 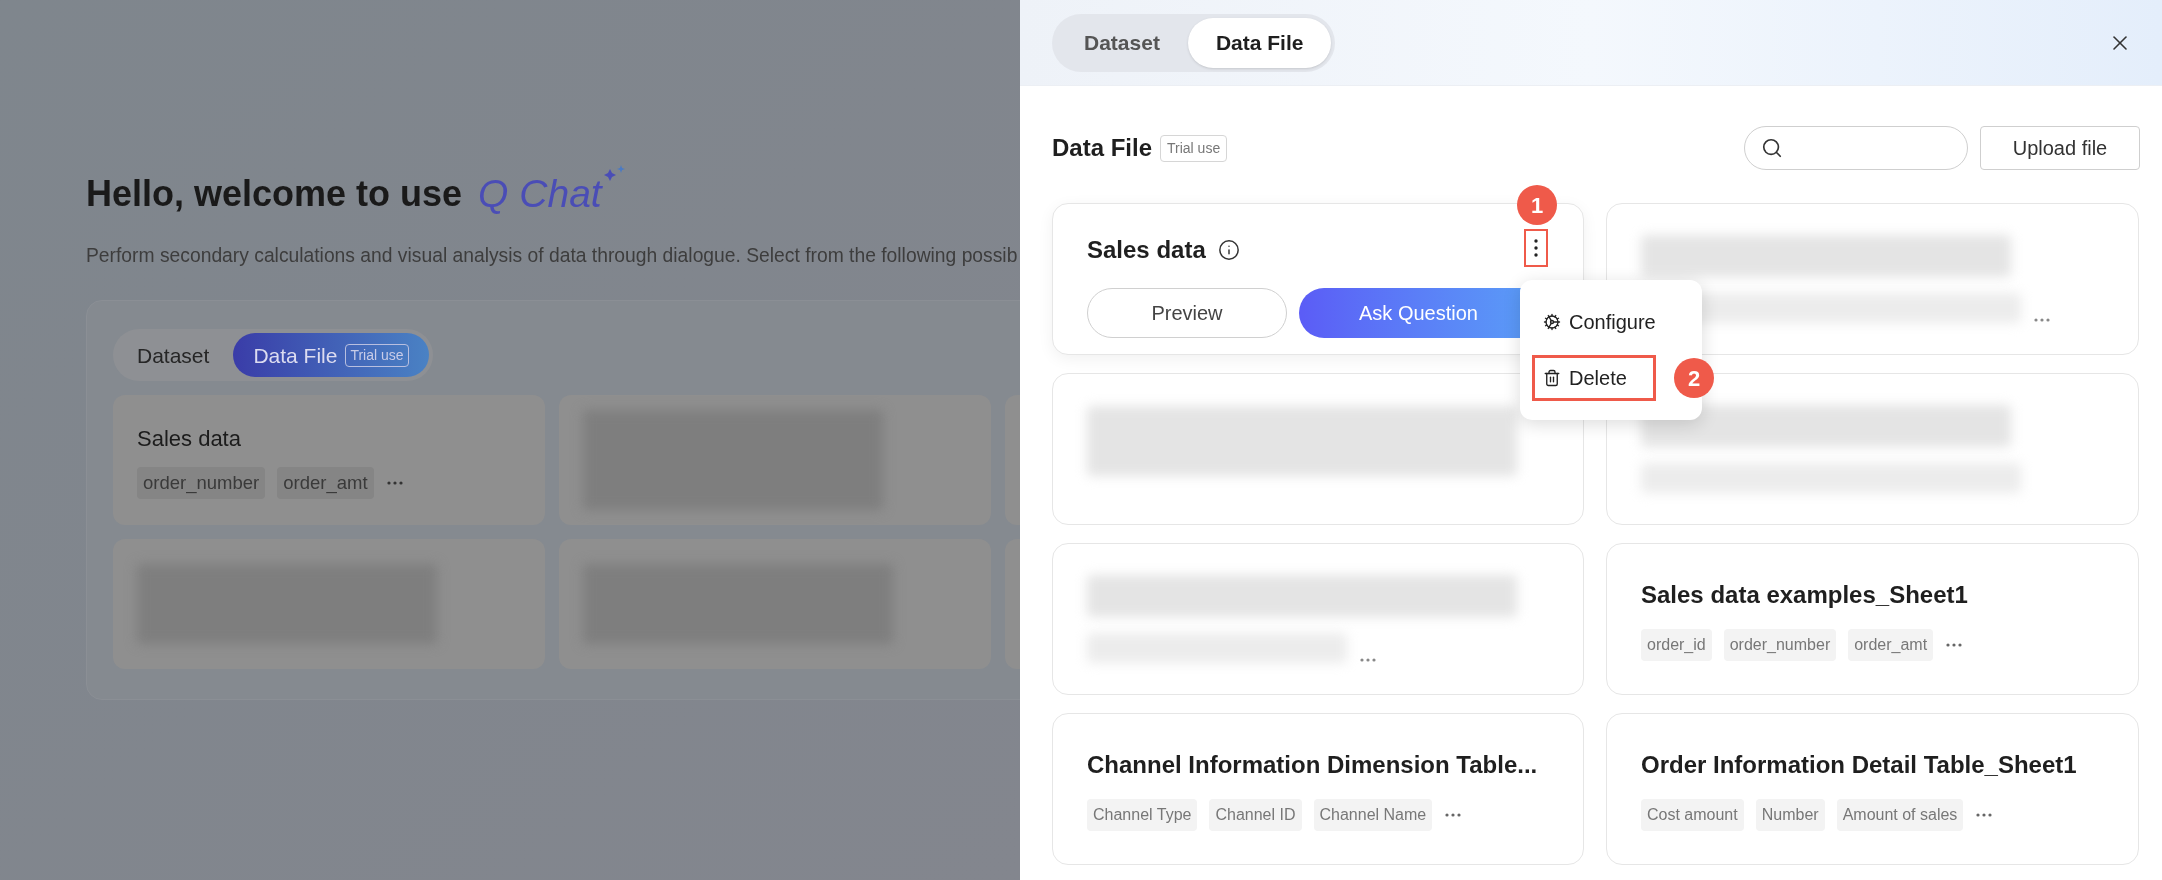 What do you see at coordinates (1259, 42) in the screenshot?
I see `tab: Data File` at bounding box center [1259, 42].